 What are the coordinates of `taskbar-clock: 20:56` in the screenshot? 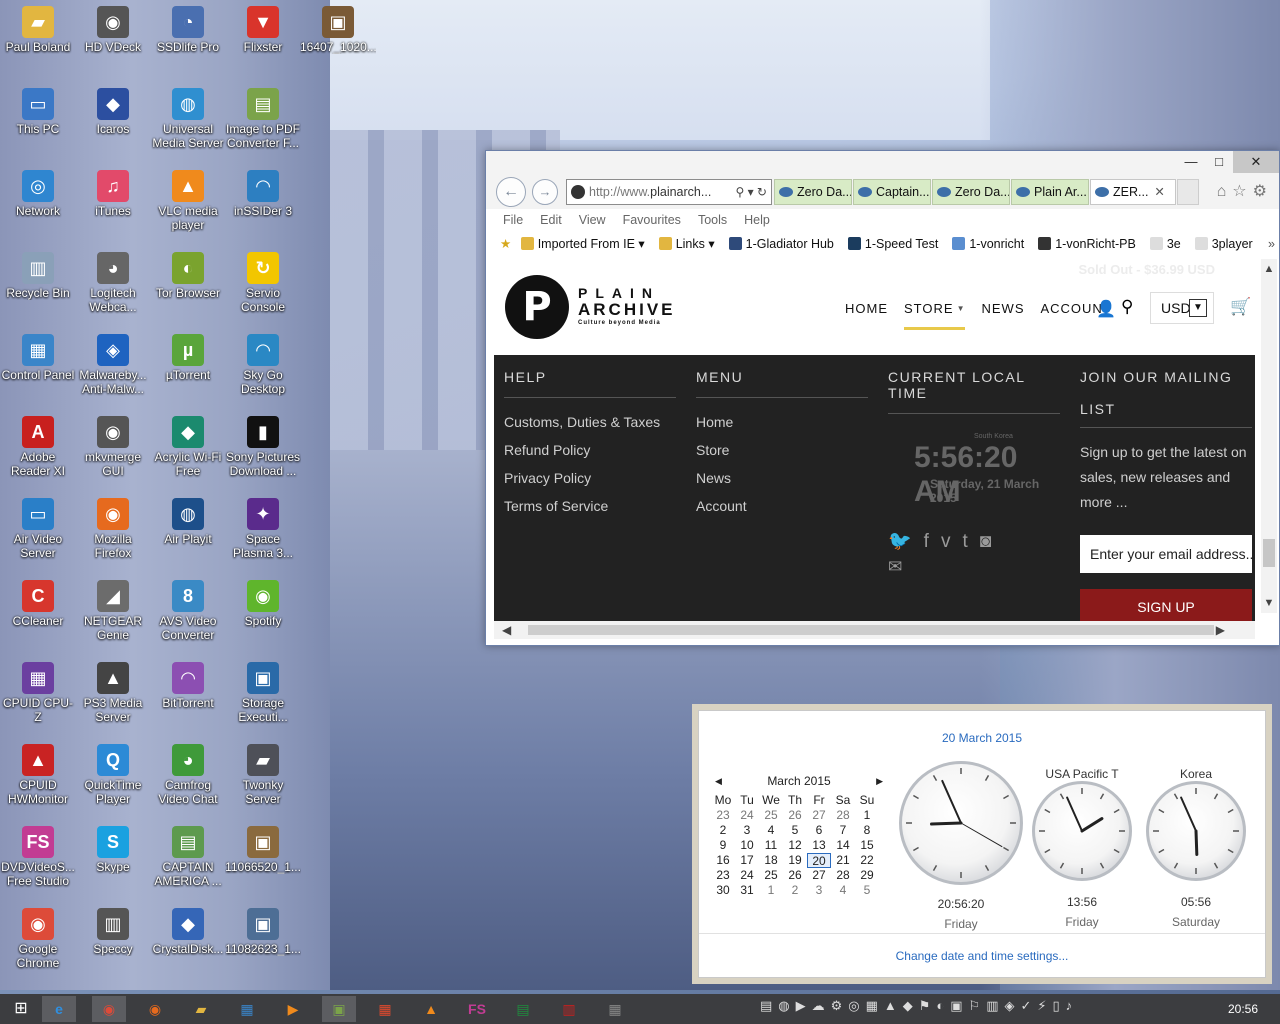 It's located at (1243, 1009).